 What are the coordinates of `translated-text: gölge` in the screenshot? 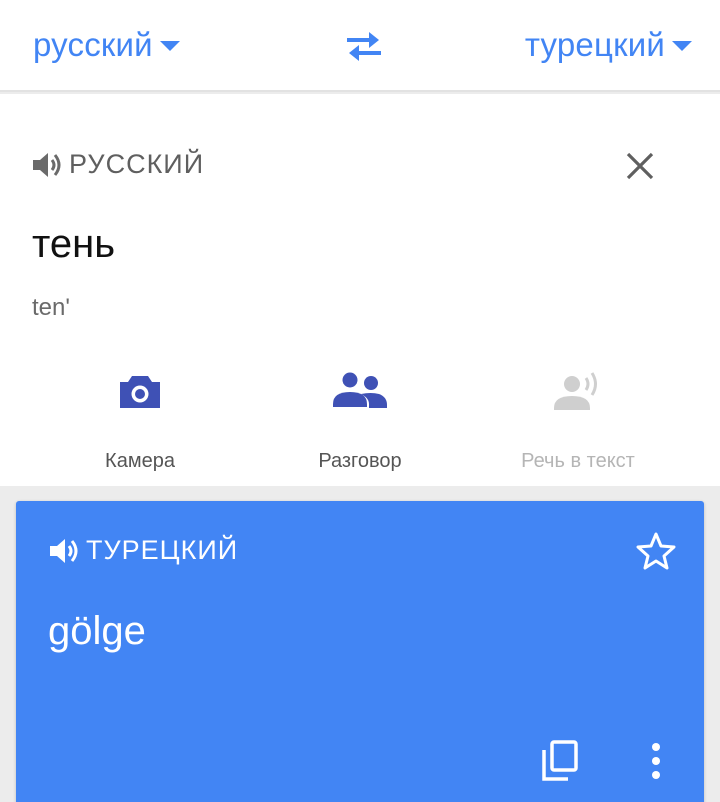 It's located at (97, 631).